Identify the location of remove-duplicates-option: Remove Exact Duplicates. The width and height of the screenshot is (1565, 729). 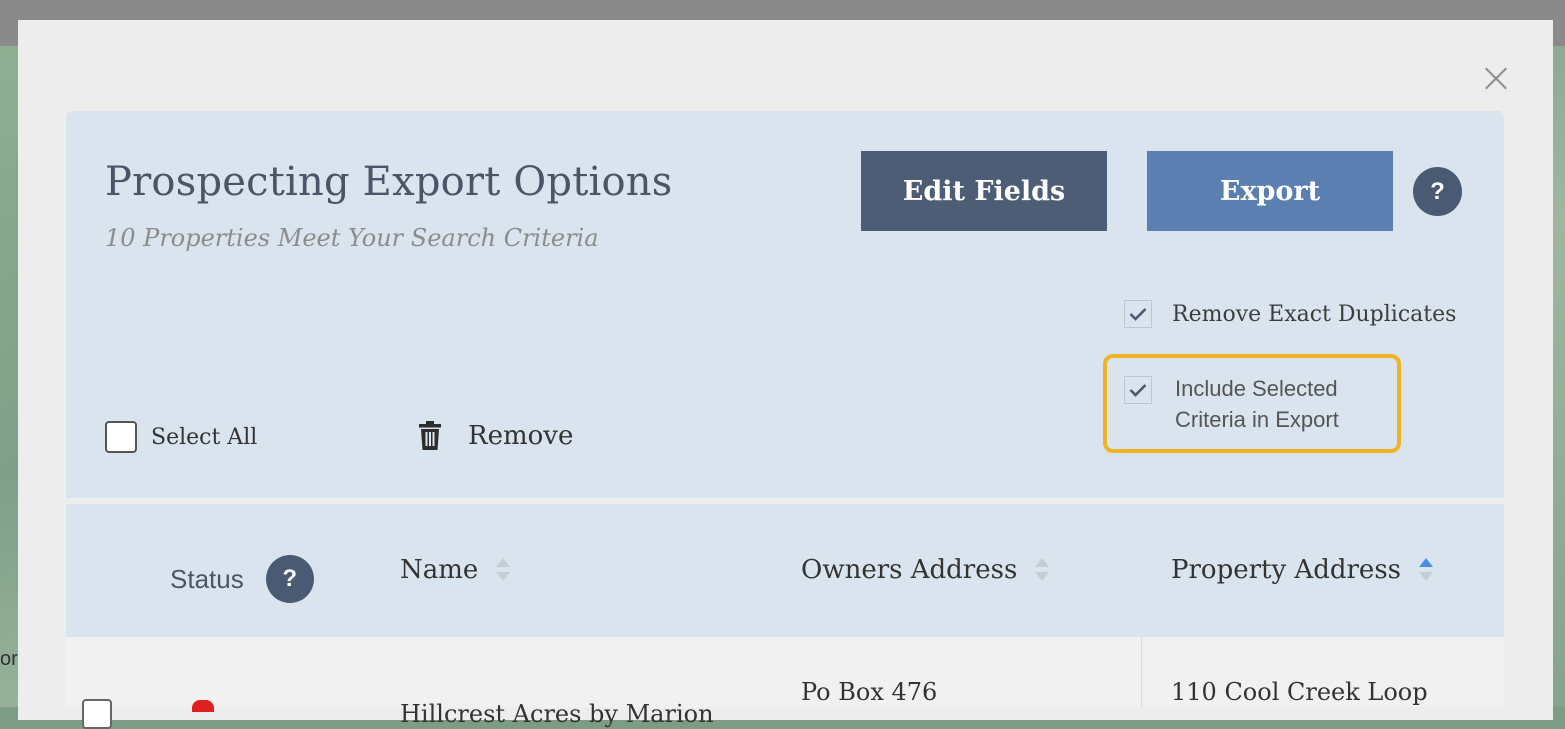
(1290, 314).